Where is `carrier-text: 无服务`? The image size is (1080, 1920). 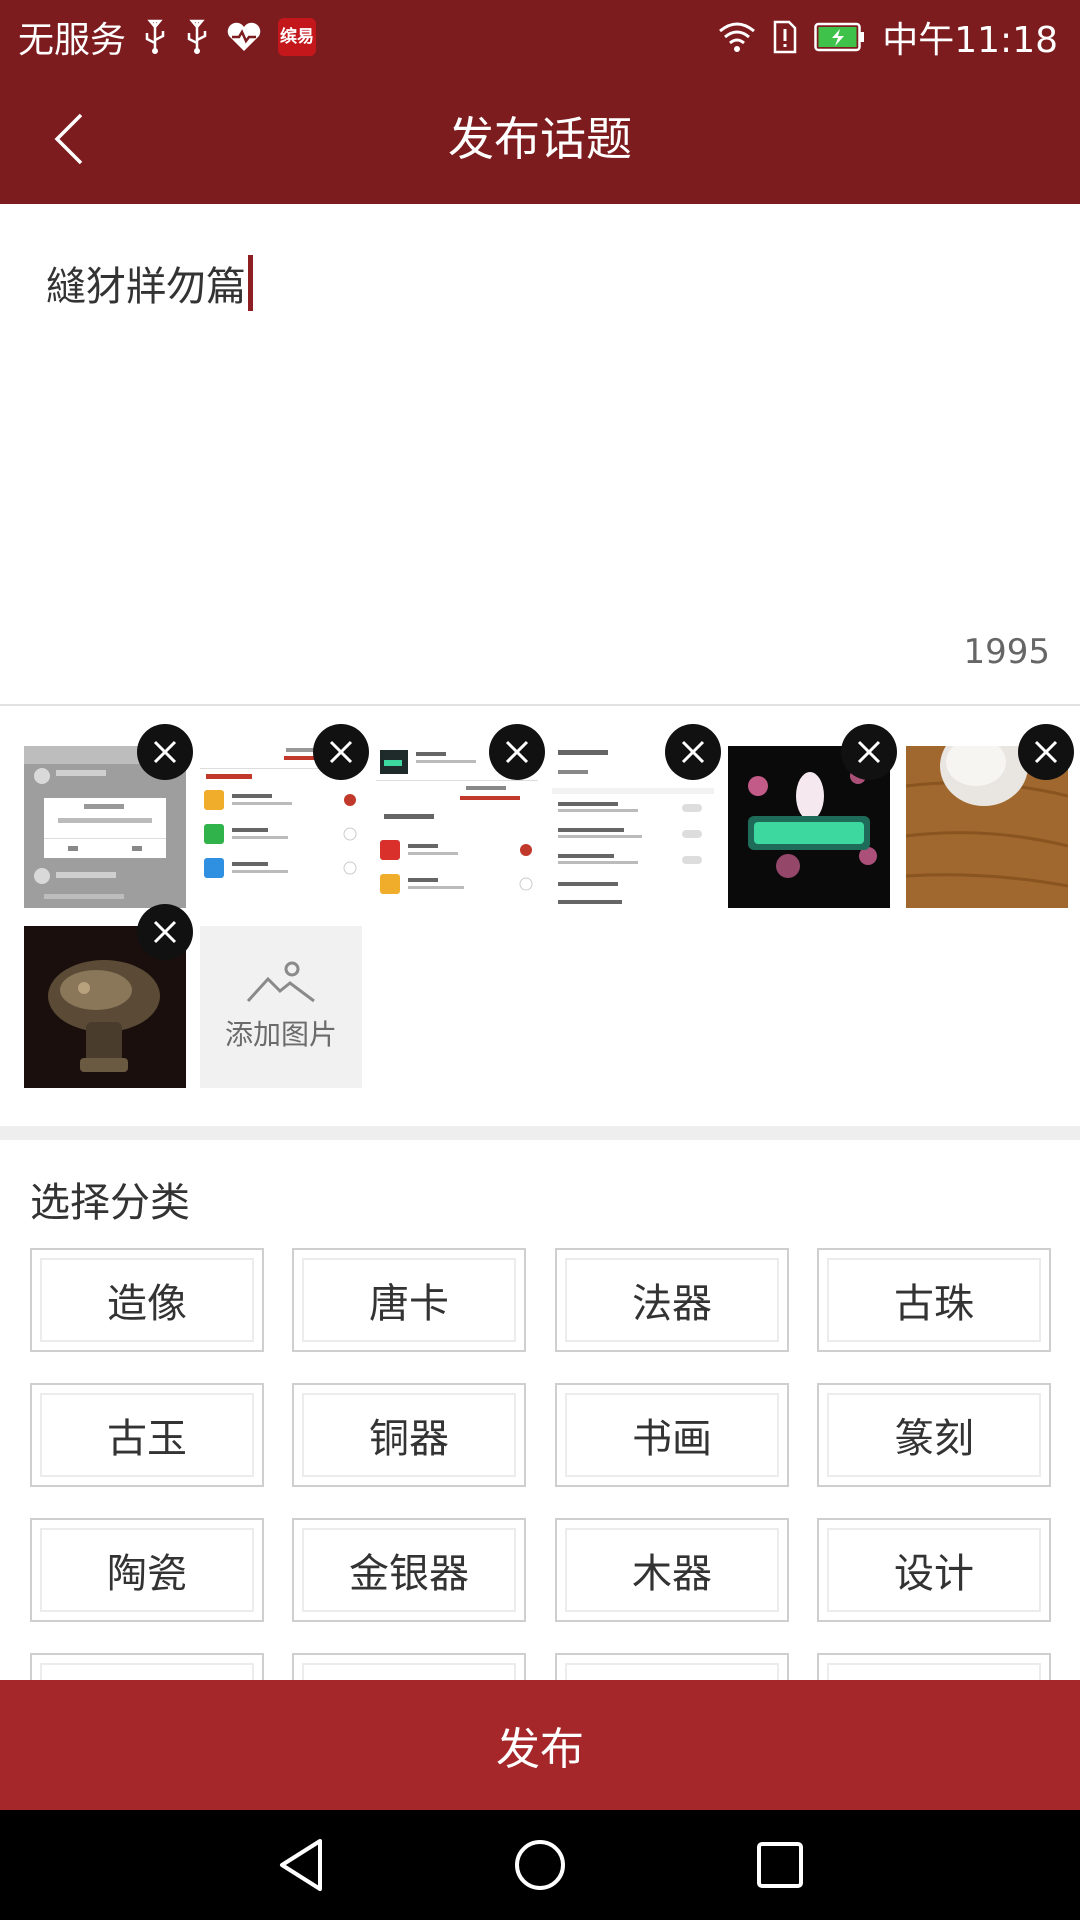
carrier-text: 无服务 is located at coordinates (72, 40).